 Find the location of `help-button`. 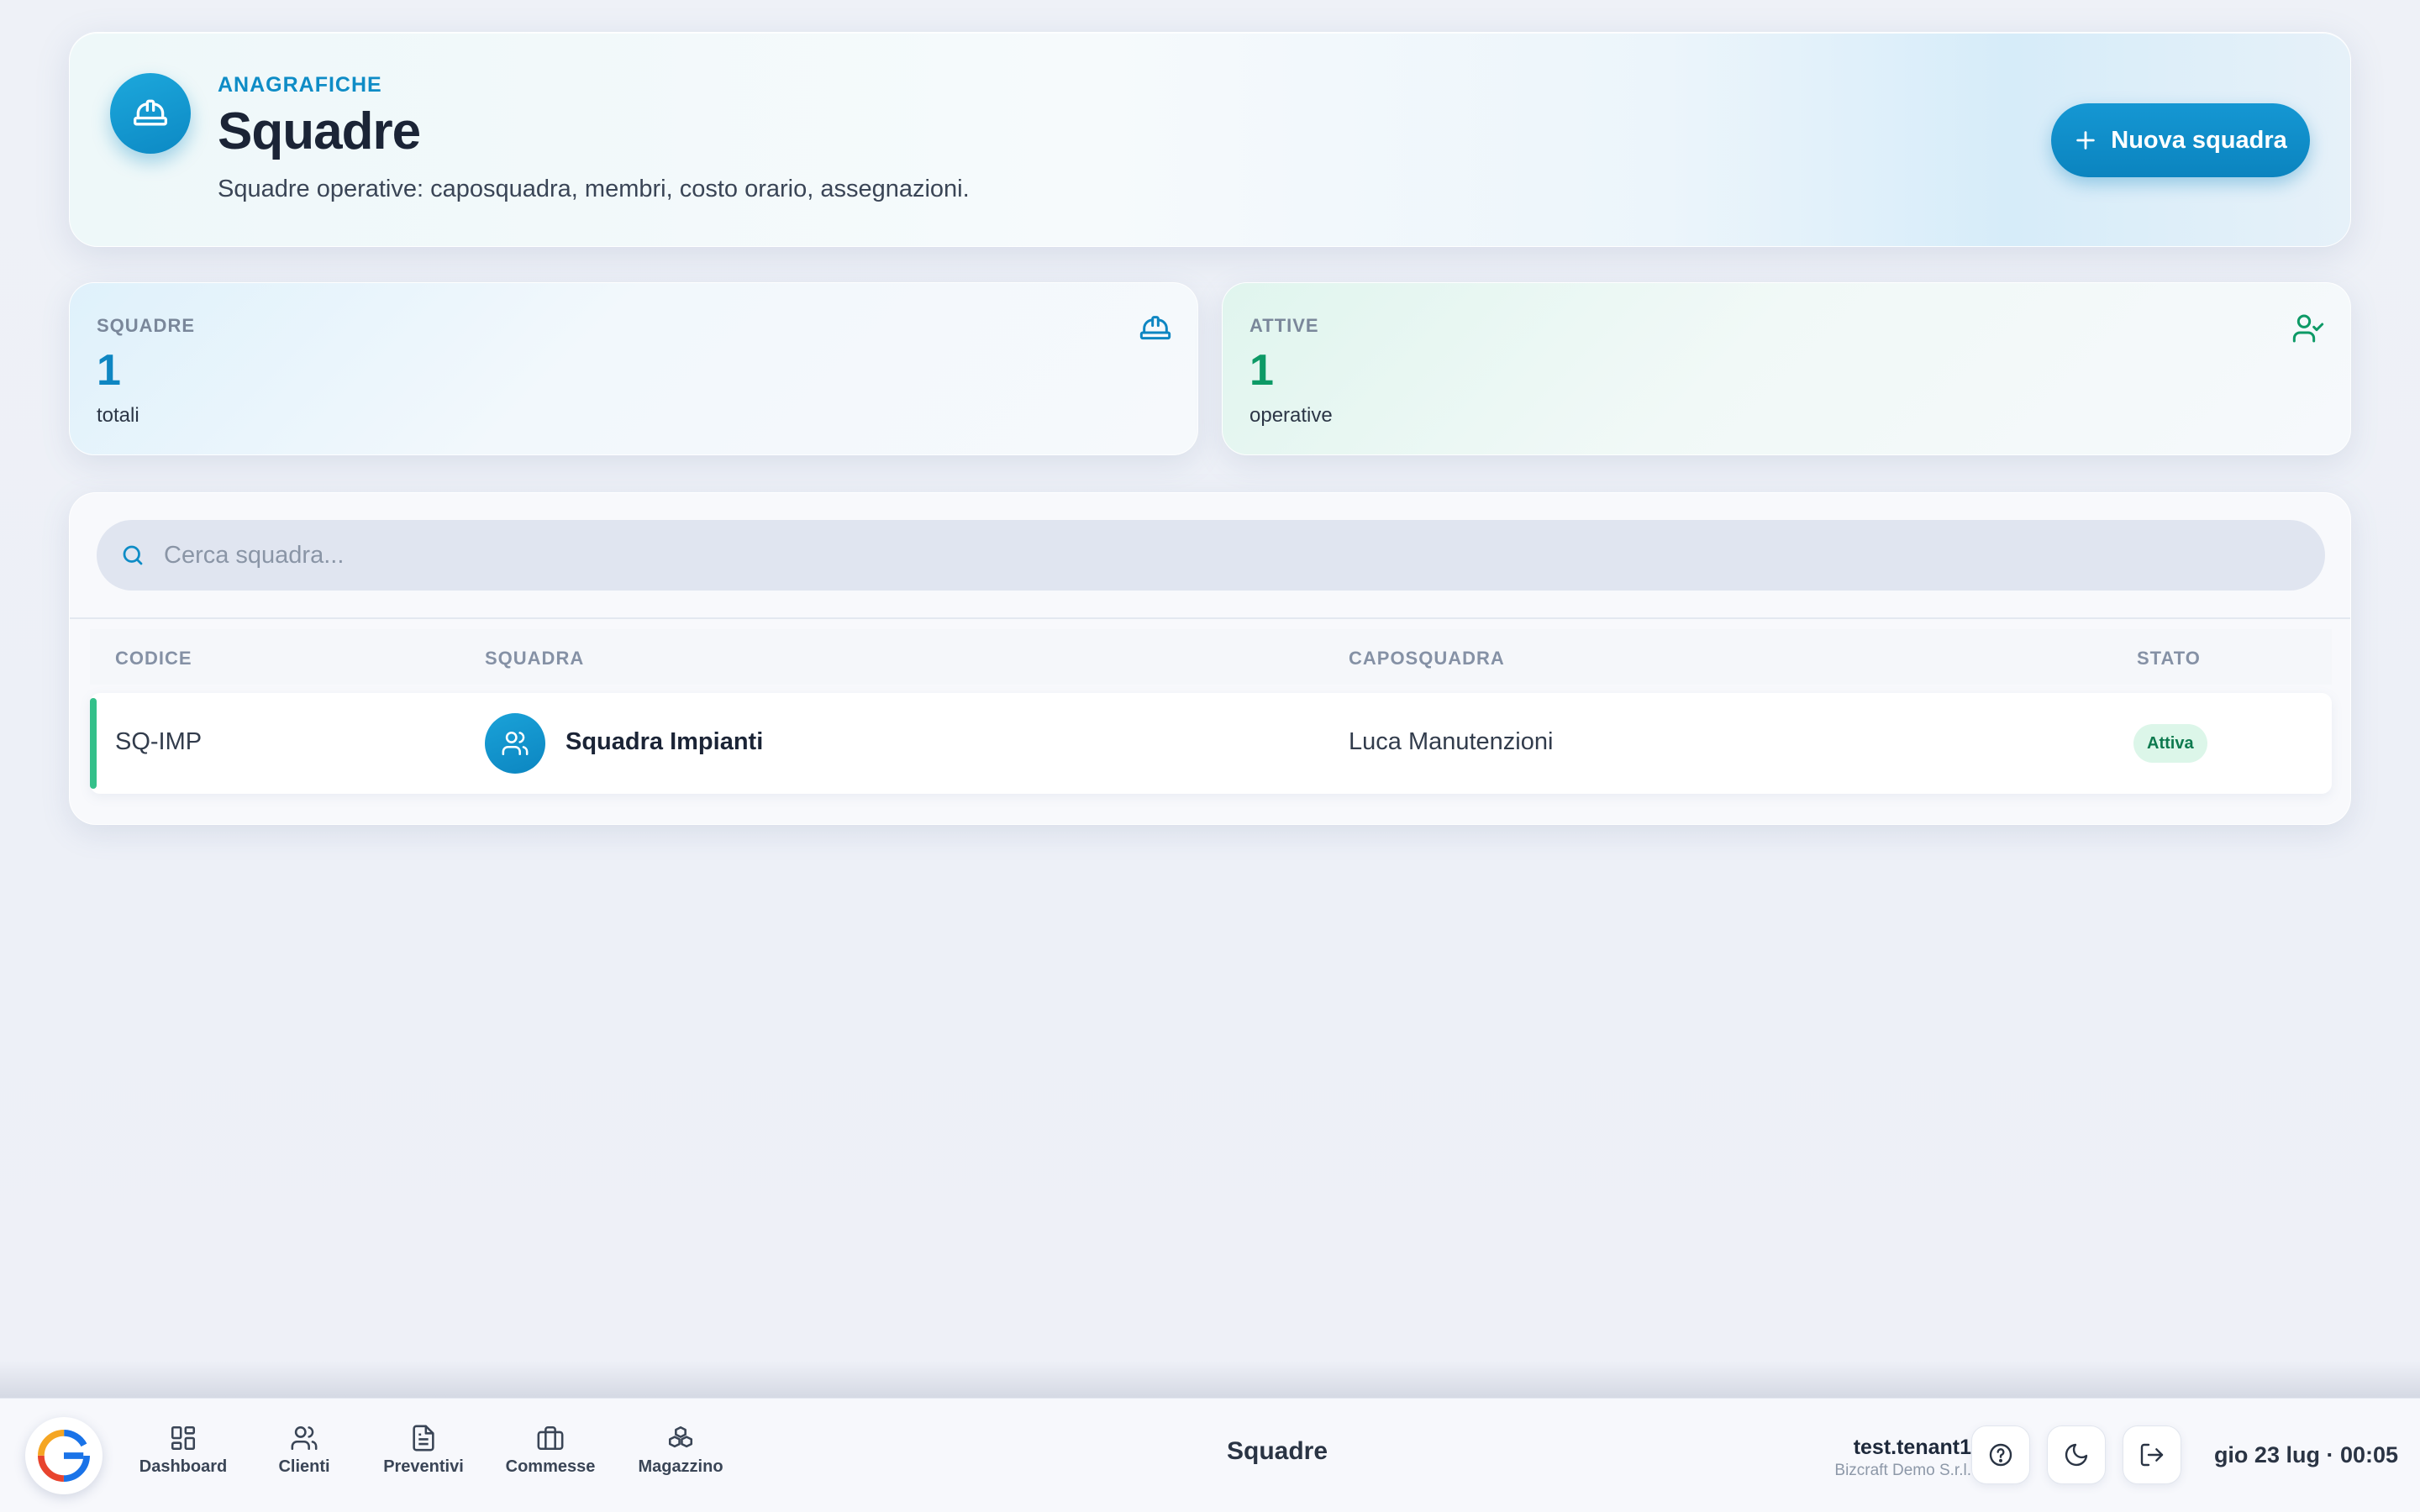

help-button is located at coordinates (2000, 1454).